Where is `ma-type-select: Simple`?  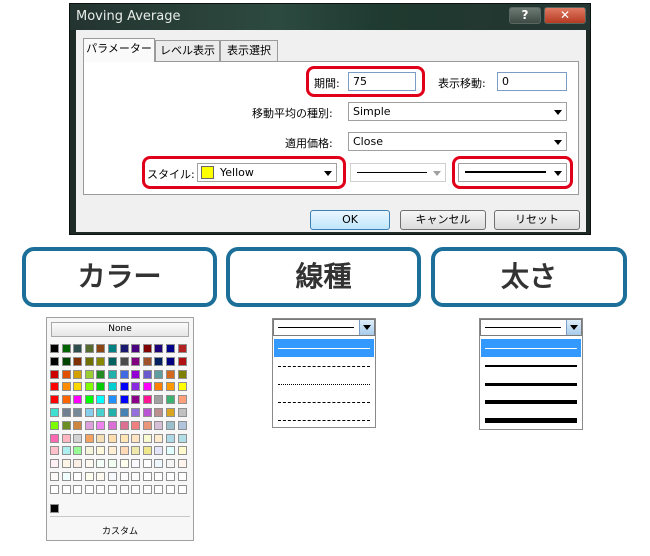 ma-type-select: Simple is located at coordinates (457, 111).